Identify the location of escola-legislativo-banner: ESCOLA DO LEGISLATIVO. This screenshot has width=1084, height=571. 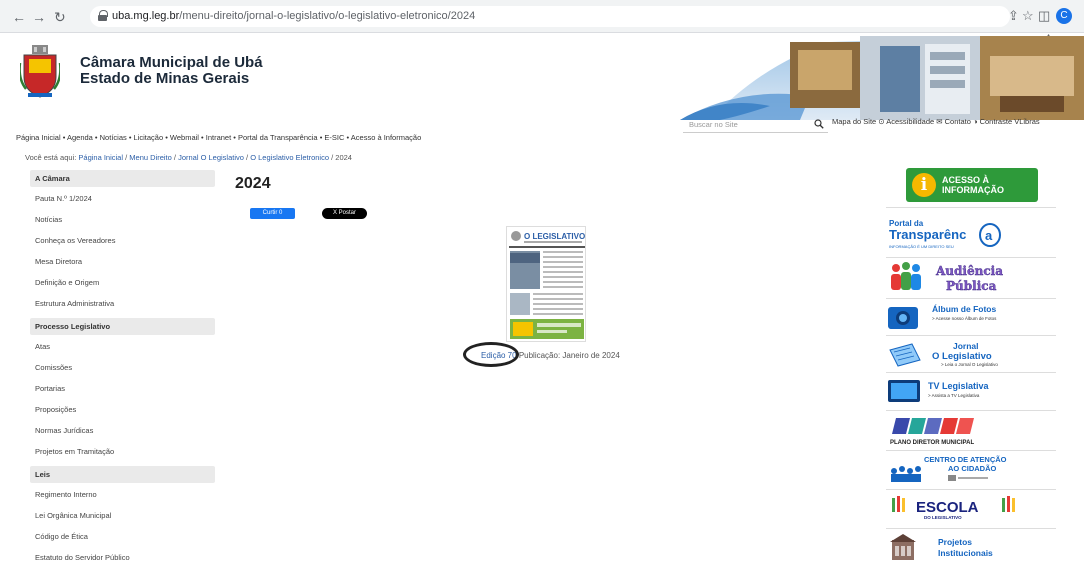
(971, 509).